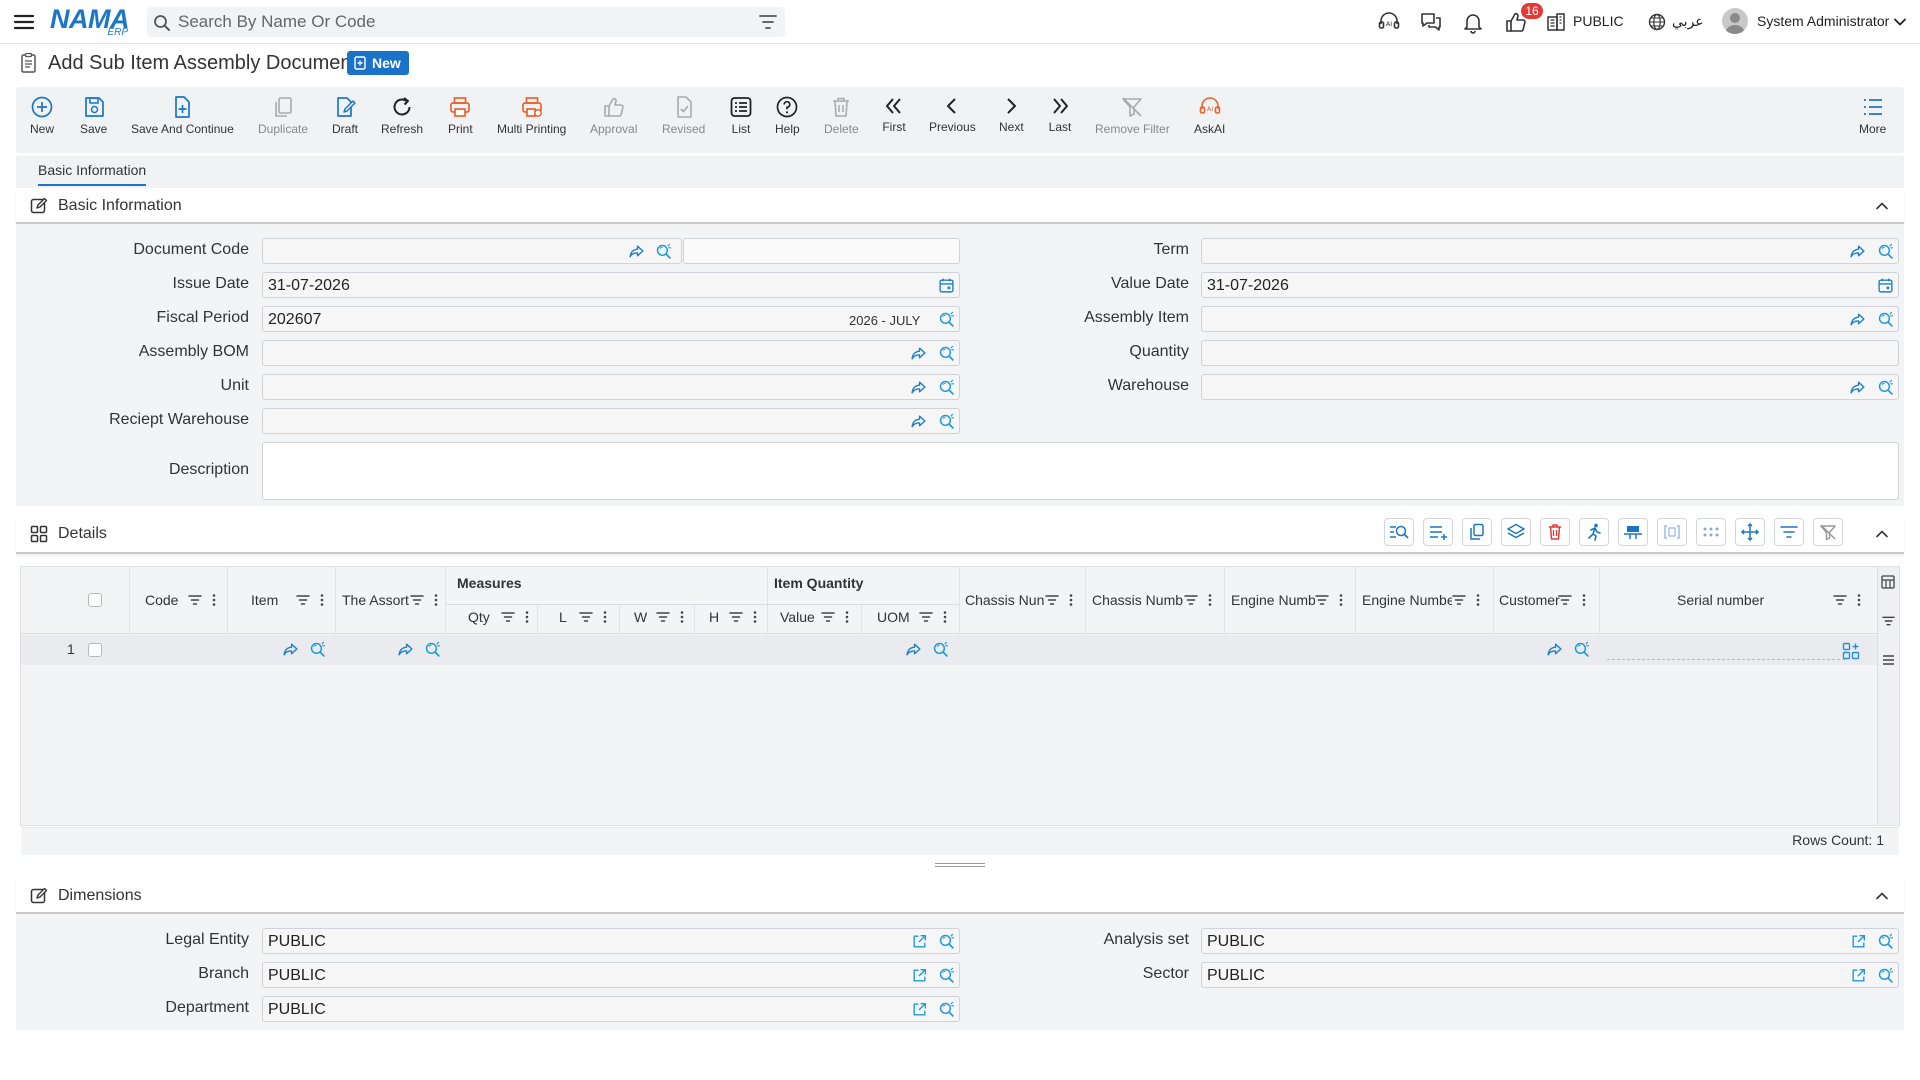  I want to click on running-person-icon, so click(1594, 532).